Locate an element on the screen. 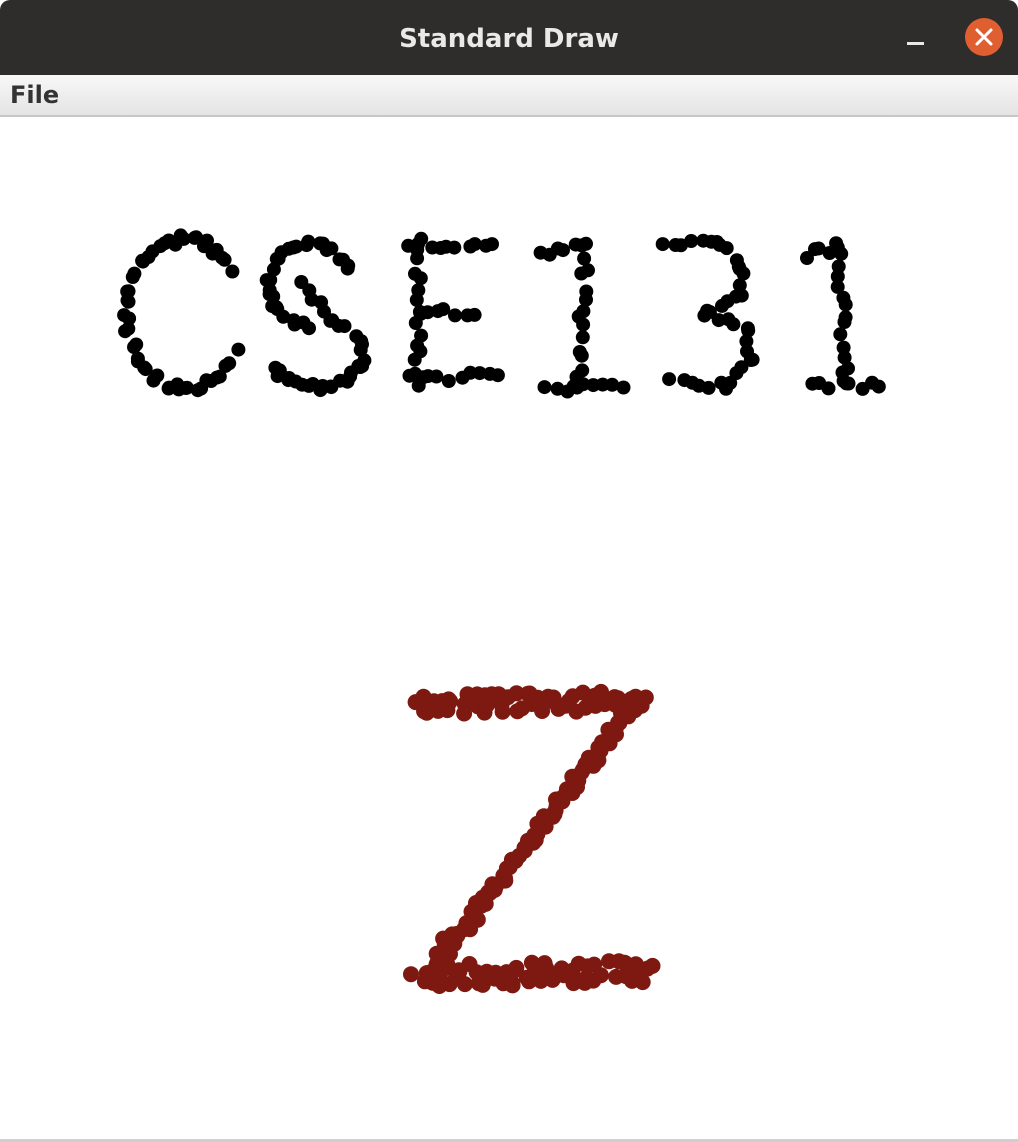 Image resolution: width=1018 pixels, height=1142 pixels. close-icon is located at coordinates (984, 37).